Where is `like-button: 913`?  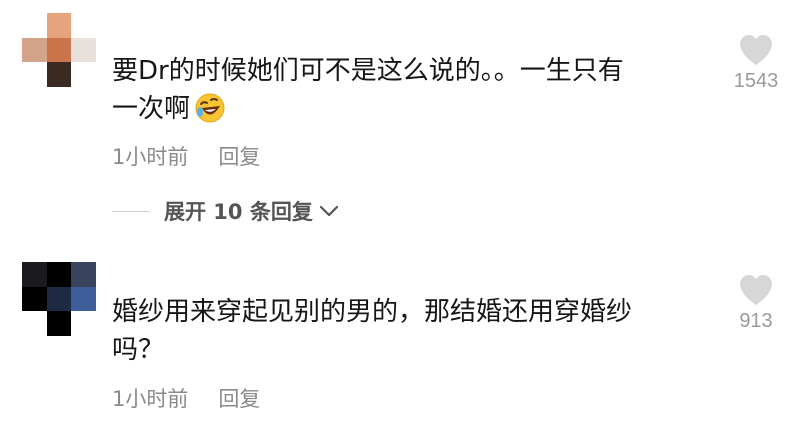 like-button: 913 is located at coordinates (756, 303).